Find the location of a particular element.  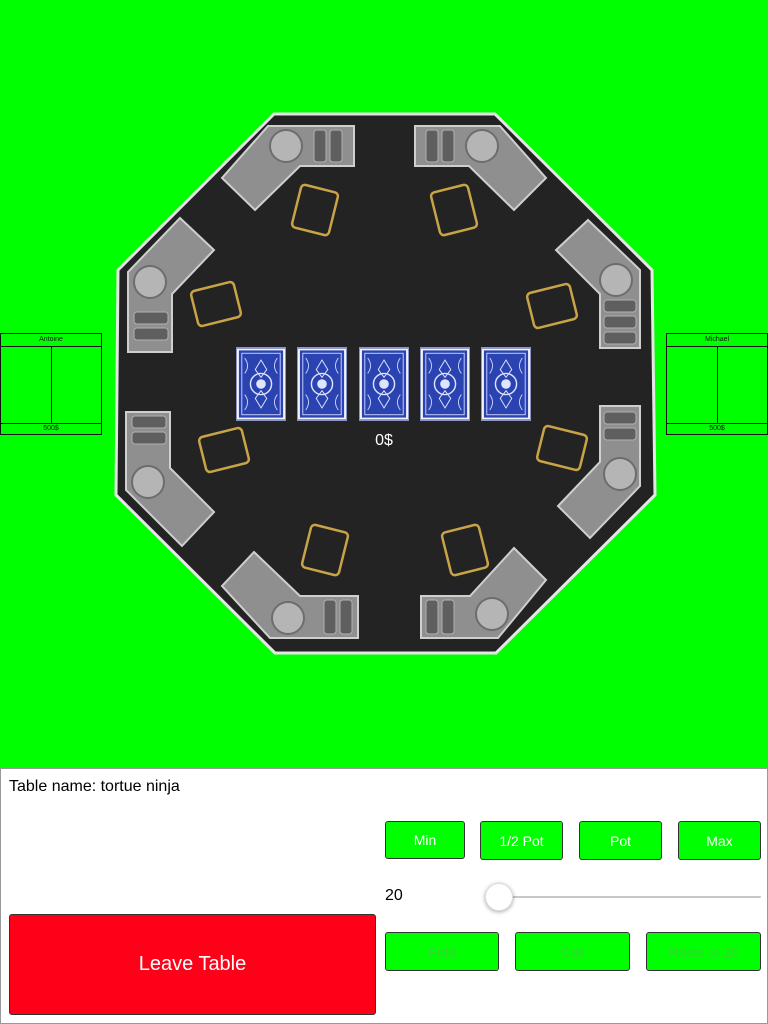

bet-slider is located at coordinates (623, 897).